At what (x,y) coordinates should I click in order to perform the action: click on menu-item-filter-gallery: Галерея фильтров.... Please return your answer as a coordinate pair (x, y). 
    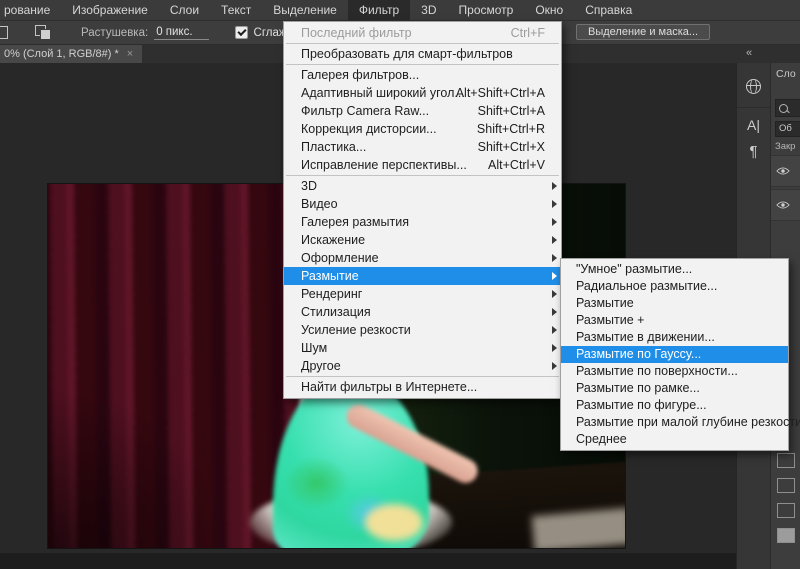
    Looking at the image, I should click on (422, 75).